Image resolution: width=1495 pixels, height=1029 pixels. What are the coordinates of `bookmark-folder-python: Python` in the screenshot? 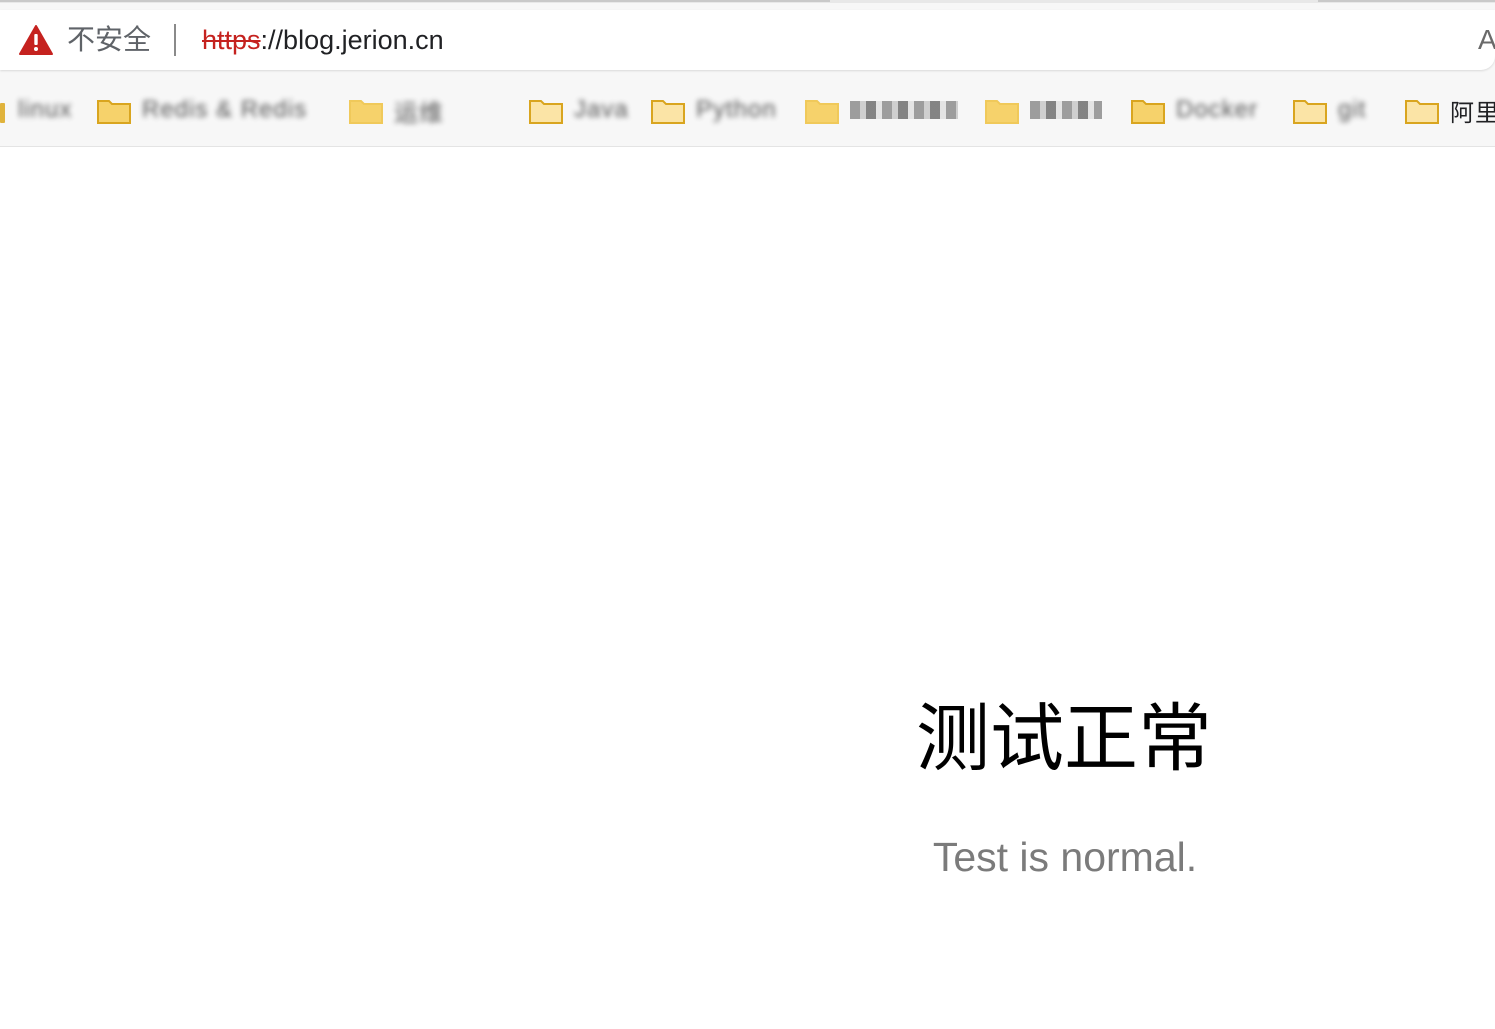 It's located at (713, 110).